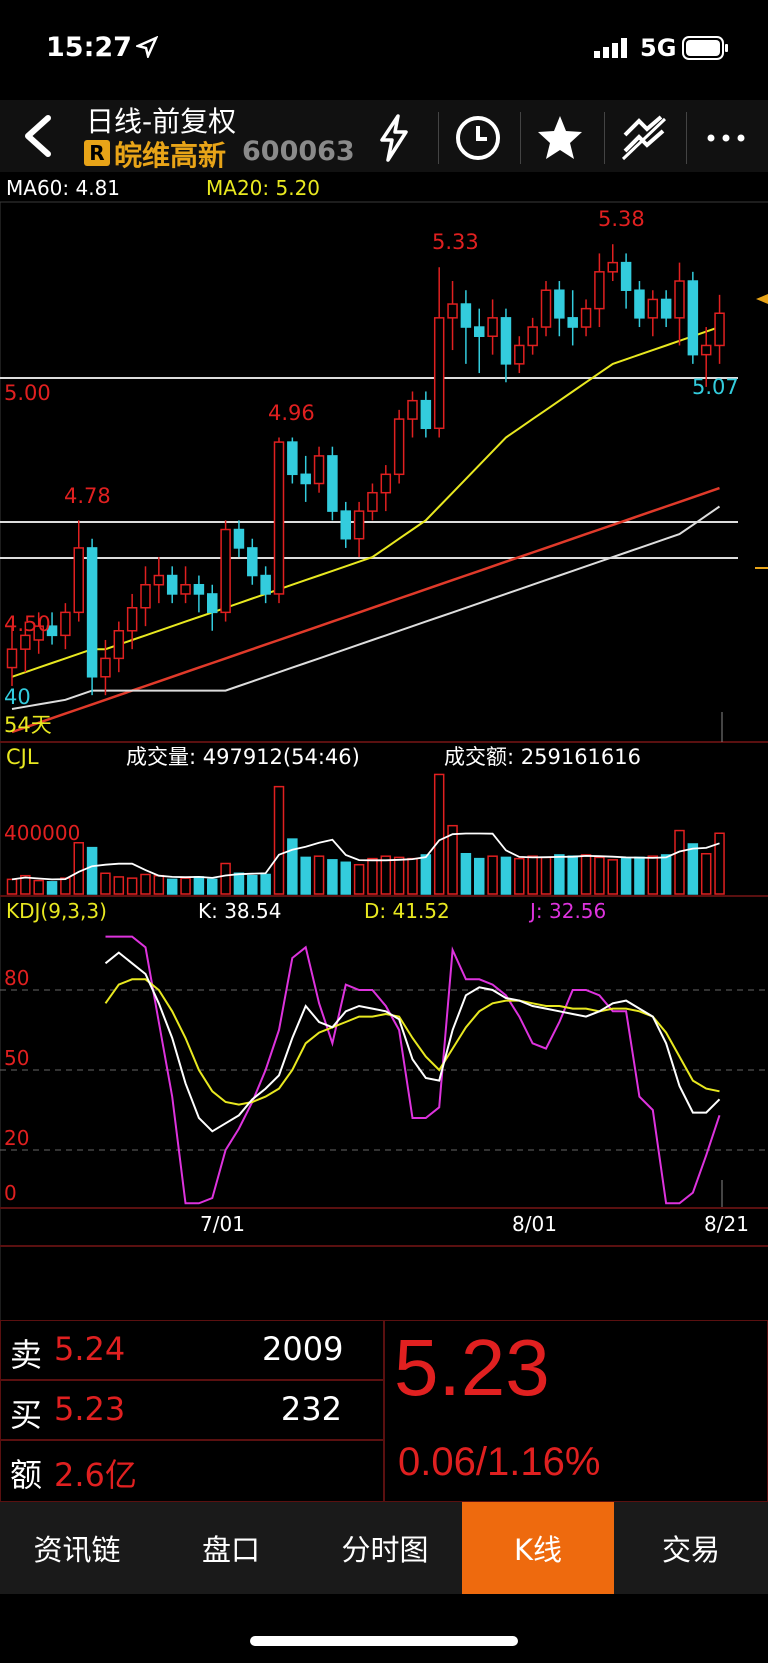 The image size is (768, 1663). Describe the element at coordinates (263, 188) in the screenshot. I see `ma20-label: MA20: 5.20` at that location.